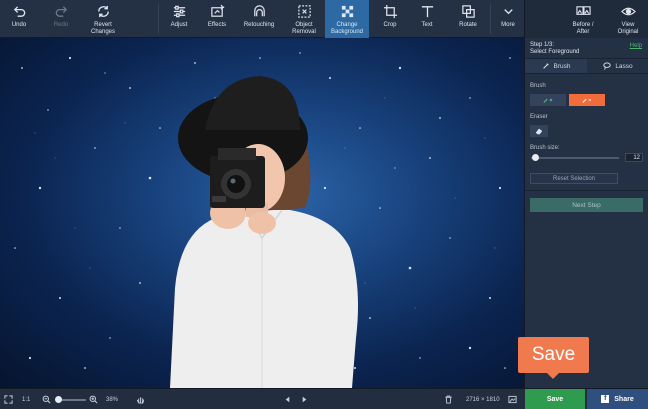 The image size is (648, 409). I want to click on revert-icon, so click(103, 11).